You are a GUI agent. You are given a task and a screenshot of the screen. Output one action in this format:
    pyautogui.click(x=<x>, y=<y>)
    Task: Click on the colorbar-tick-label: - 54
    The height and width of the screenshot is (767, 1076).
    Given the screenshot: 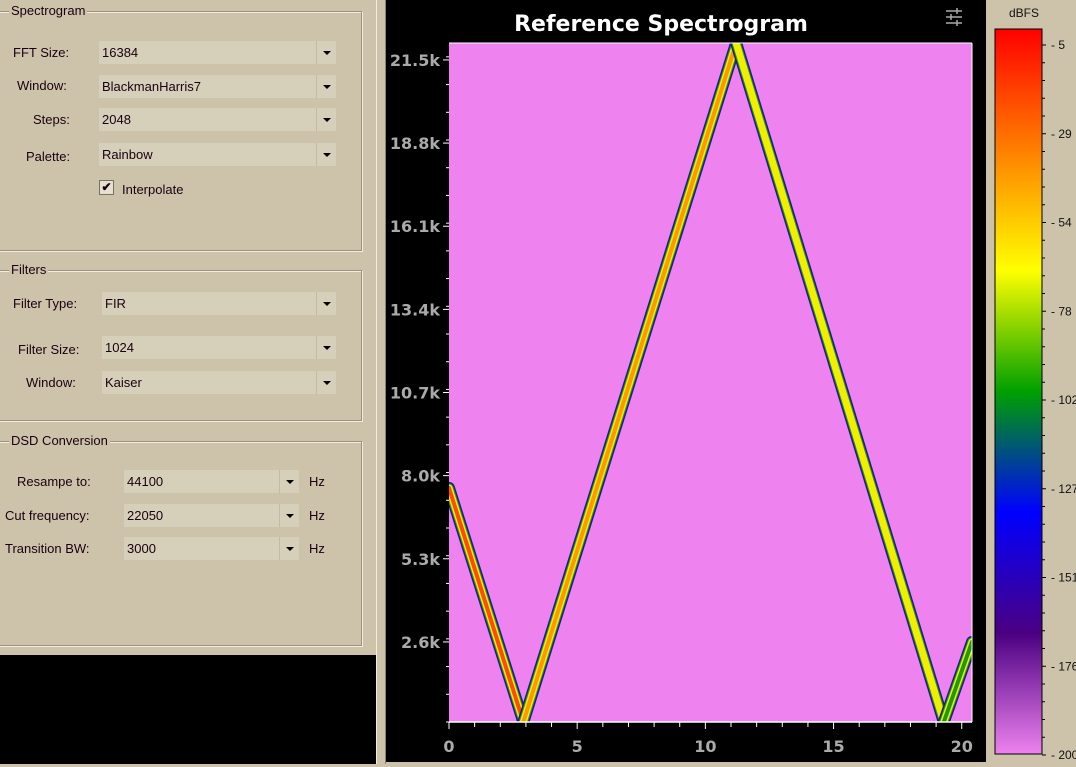 What is the action you would take?
    pyautogui.click(x=1061, y=223)
    